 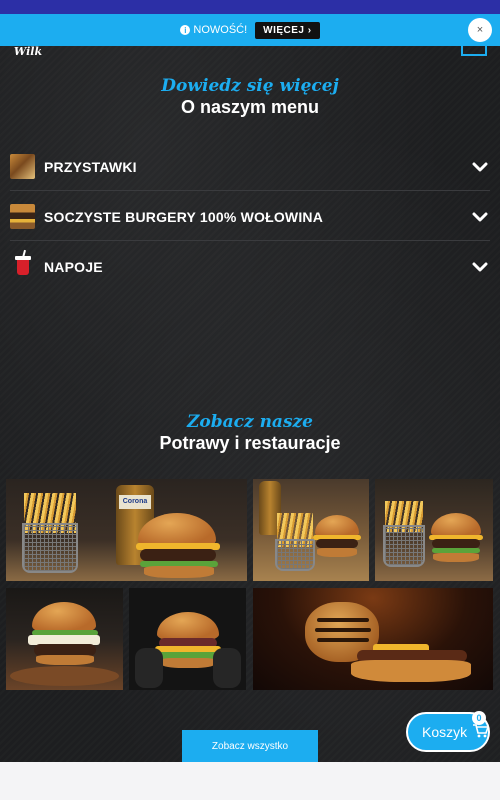 What do you see at coordinates (311, 530) in the screenshot?
I see `gallery-photo-burger-fries-bottle` at bounding box center [311, 530].